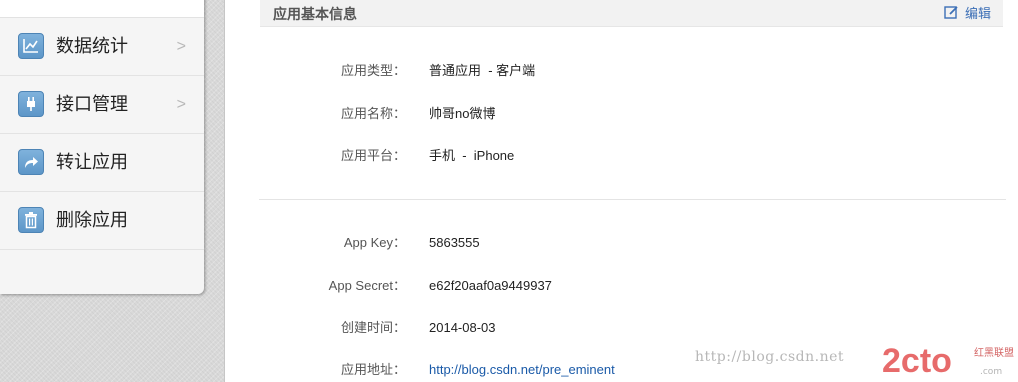 The height and width of the screenshot is (382, 1018). I want to click on info-row-app-secret: App Secret： e62f20aaf0a9449937, so click(605, 286).